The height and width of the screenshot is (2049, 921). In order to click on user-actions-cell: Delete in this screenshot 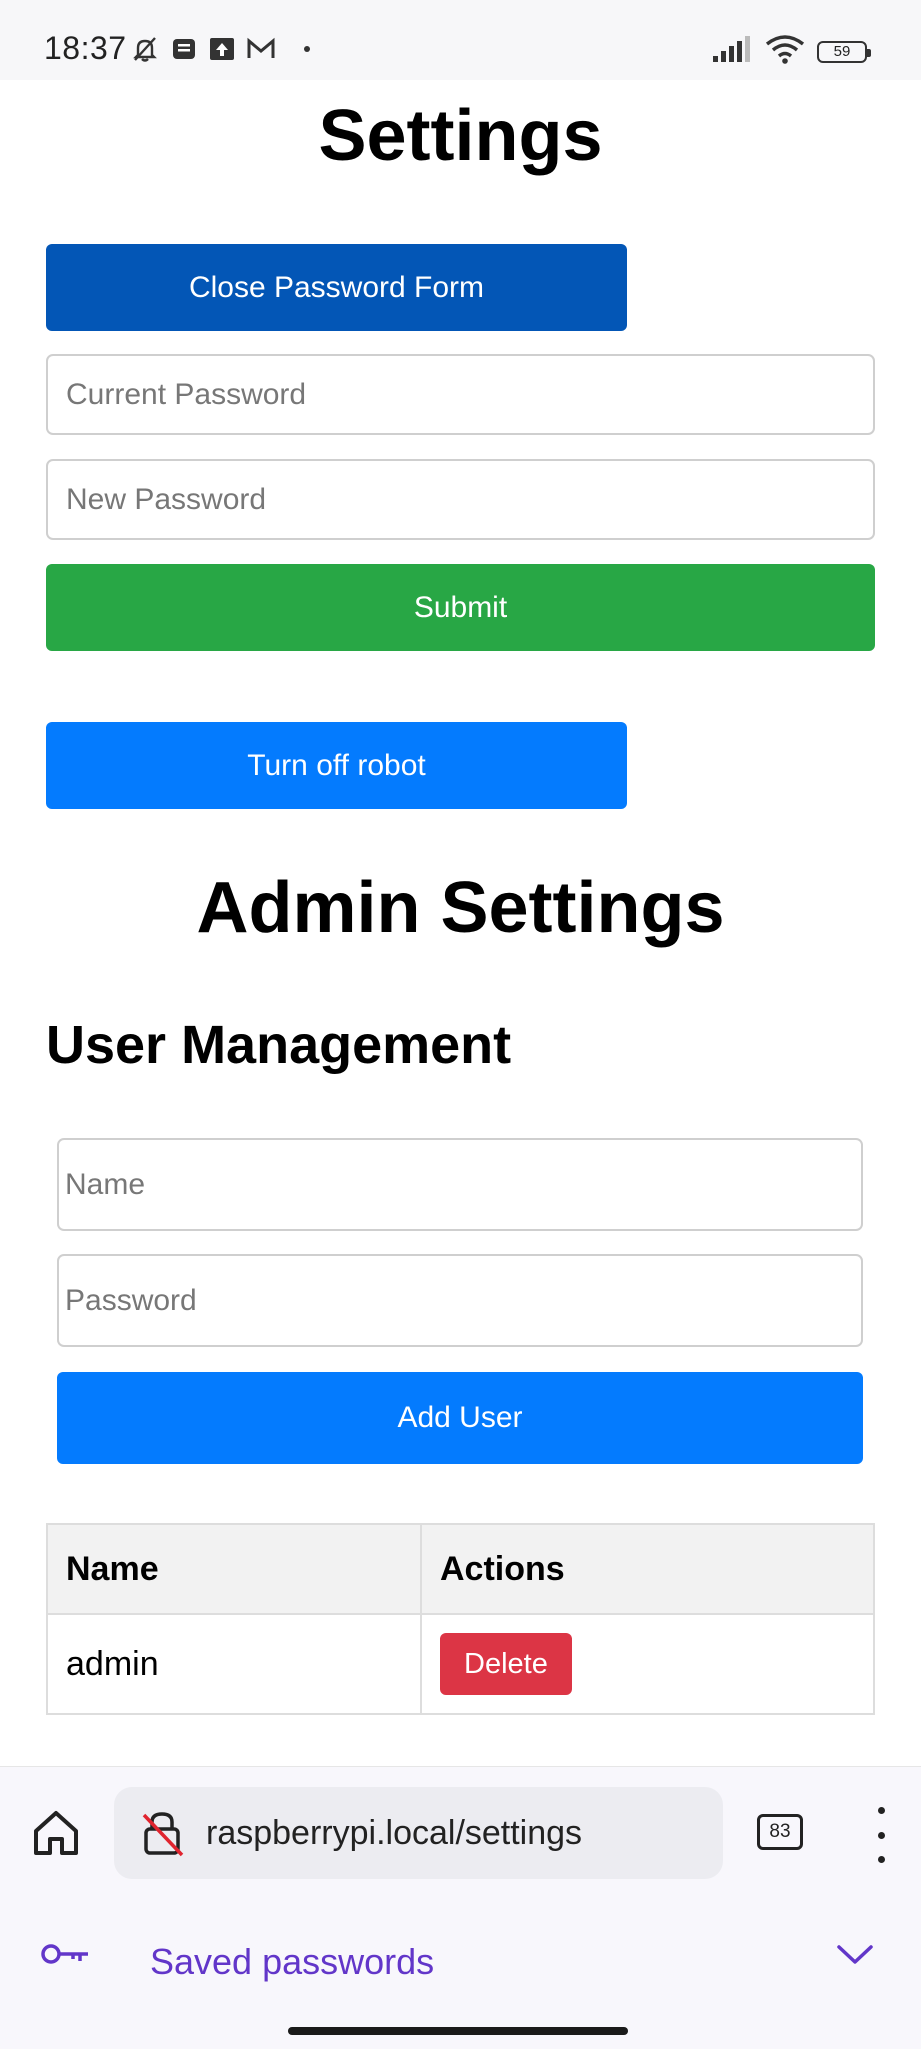, I will do `click(647, 1664)`.